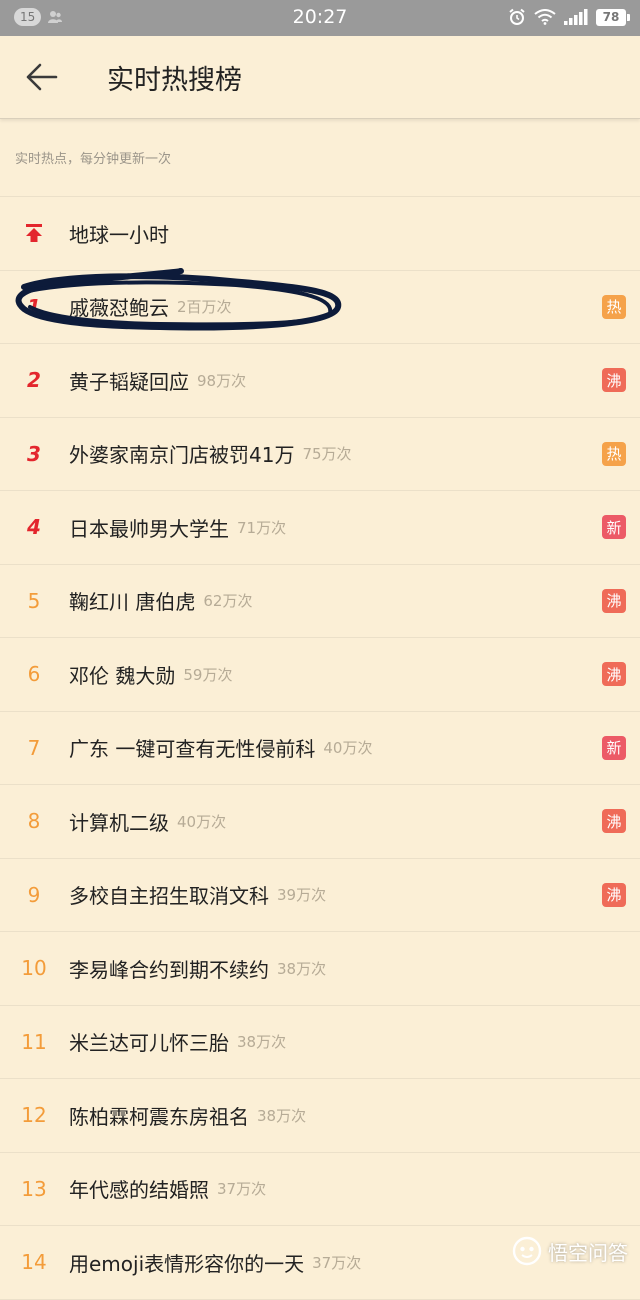 The image size is (640, 1300). I want to click on rank-number: 7, so click(34, 747).